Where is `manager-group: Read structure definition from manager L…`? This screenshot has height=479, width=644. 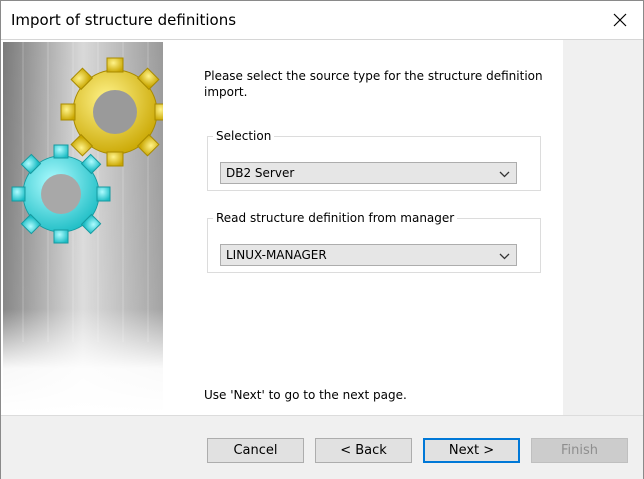 manager-group: Read structure definition from manager L… is located at coordinates (374, 242).